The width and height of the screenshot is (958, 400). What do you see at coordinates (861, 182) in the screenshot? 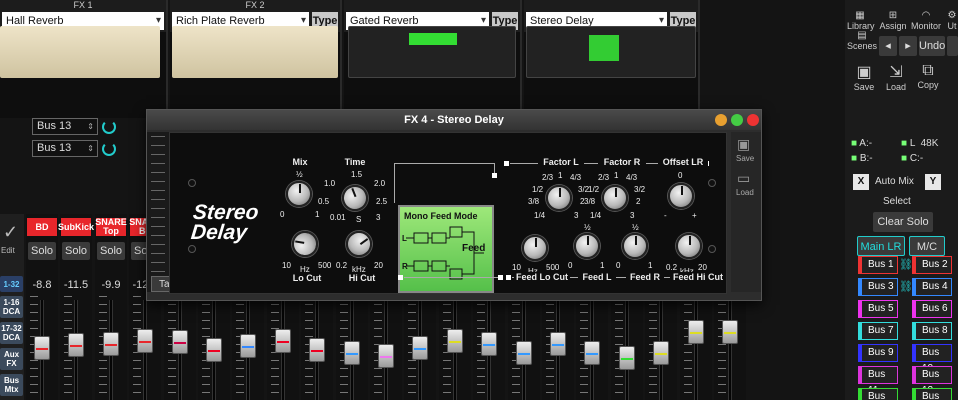
I see `automix-x-button: X` at bounding box center [861, 182].